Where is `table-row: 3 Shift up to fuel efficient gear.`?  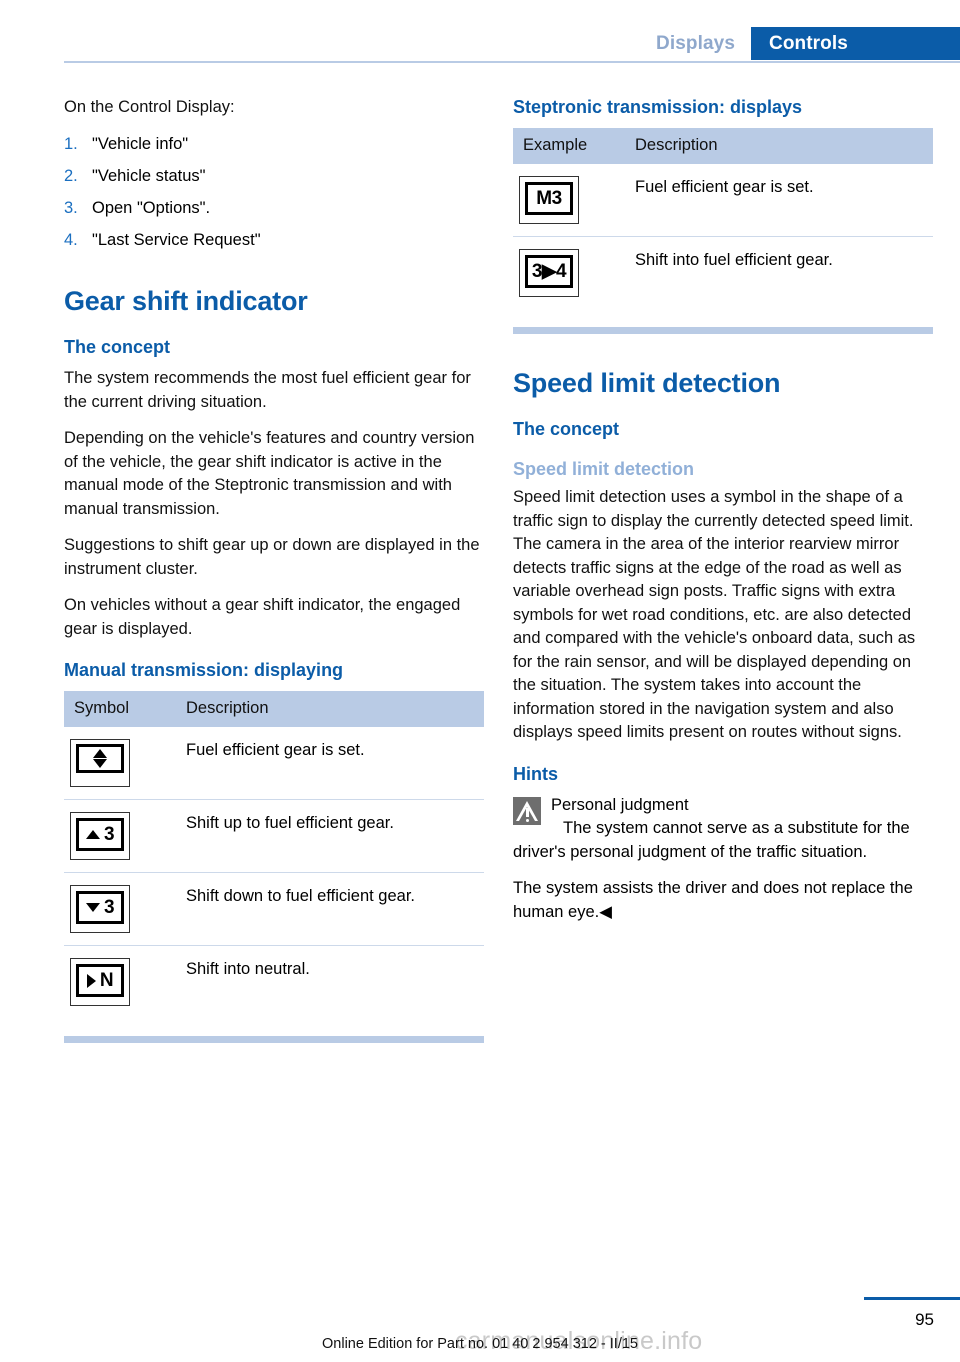 table-row: 3 Shift up to fuel efficient gear. is located at coordinates (274, 836).